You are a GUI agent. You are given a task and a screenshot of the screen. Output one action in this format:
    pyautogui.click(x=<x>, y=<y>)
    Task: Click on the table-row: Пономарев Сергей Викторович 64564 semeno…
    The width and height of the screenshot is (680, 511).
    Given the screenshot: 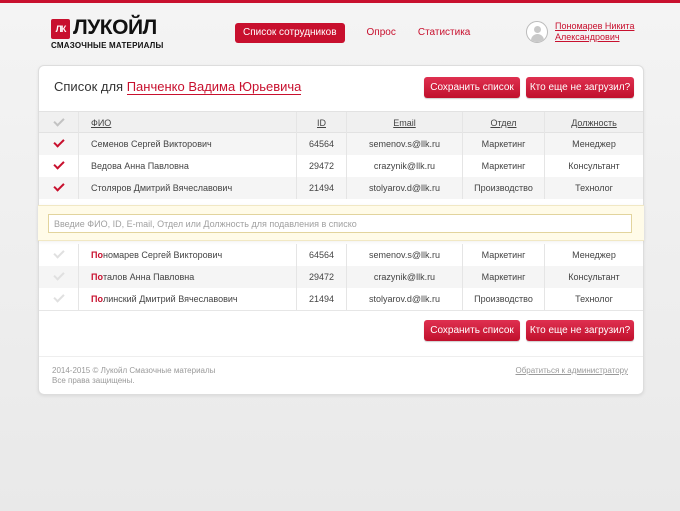 What is the action you would take?
    pyautogui.click(x=341, y=255)
    